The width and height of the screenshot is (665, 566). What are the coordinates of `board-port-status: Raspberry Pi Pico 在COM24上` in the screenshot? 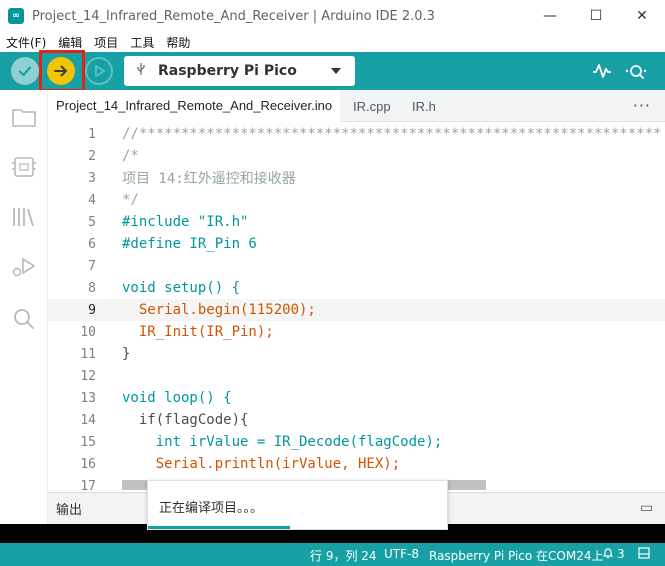 It's located at (516, 555).